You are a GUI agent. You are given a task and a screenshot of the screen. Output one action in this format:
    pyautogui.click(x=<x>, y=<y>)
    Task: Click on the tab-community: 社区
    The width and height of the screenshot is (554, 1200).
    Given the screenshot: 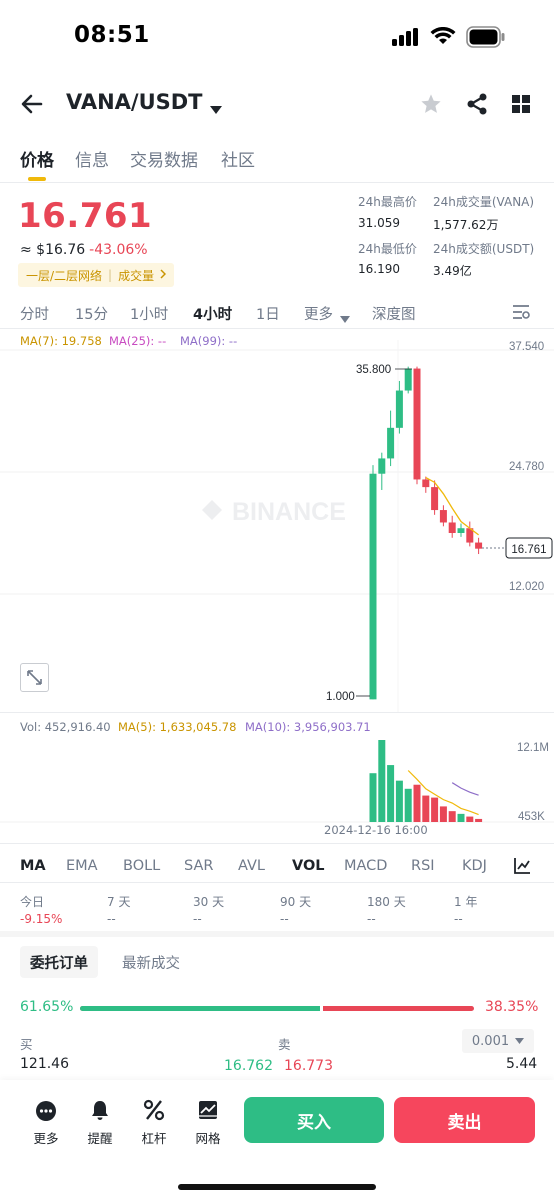 What is the action you would take?
    pyautogui.click(x=238, y=158)
    